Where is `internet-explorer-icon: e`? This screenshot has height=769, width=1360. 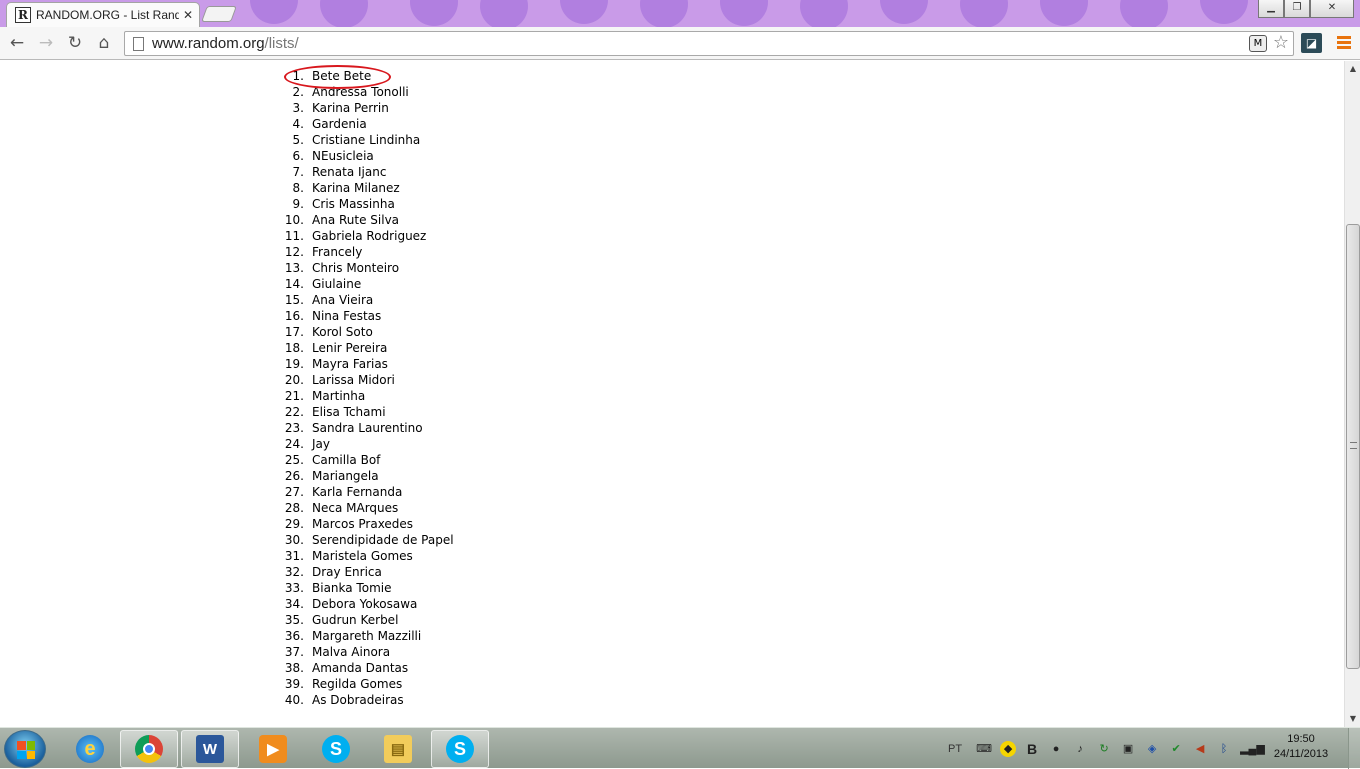
internet-explorer-icon: e is located at coordinates (90, 749).